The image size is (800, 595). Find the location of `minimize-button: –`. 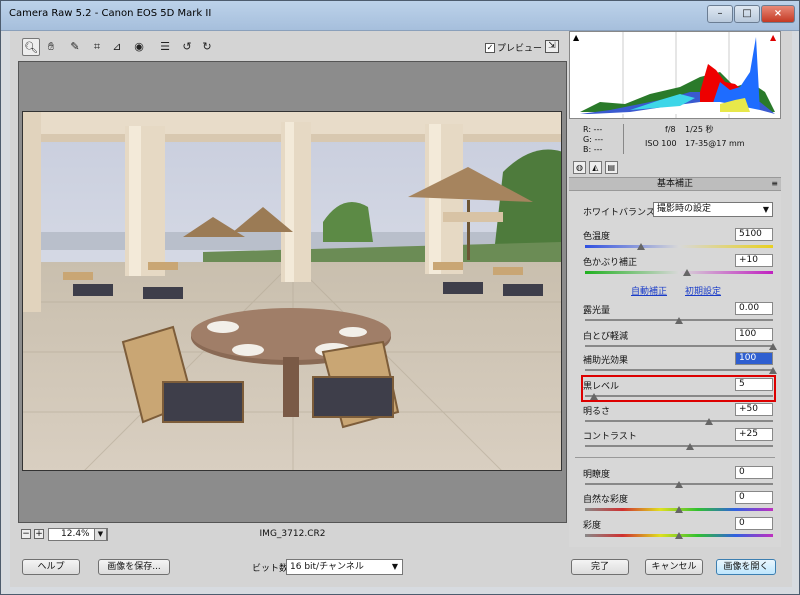

minimize-button: – is located at coordinates (720, 14).